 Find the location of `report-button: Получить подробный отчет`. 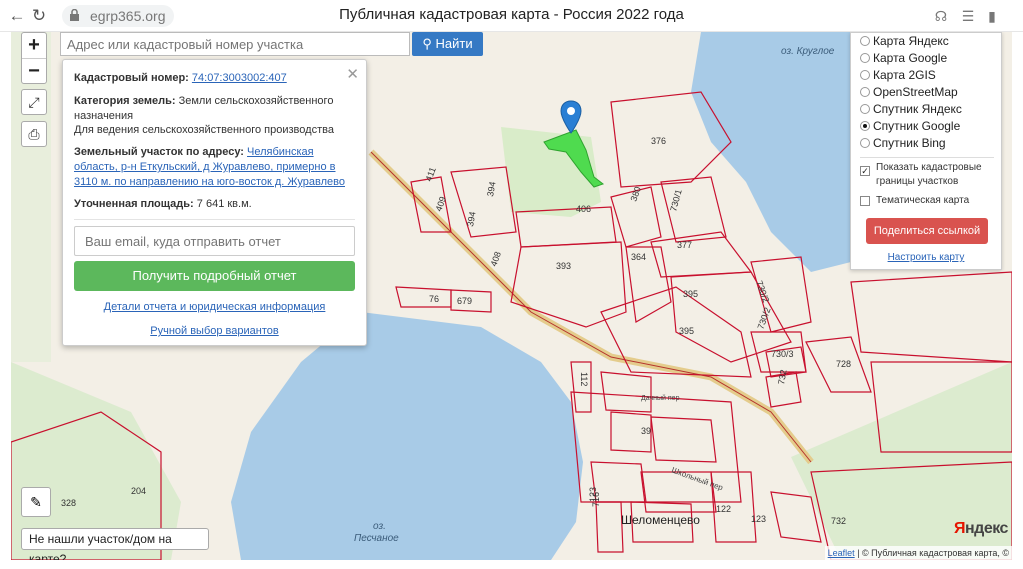

report-button: Получить подробный отчет is located at coordinates (214, 276).